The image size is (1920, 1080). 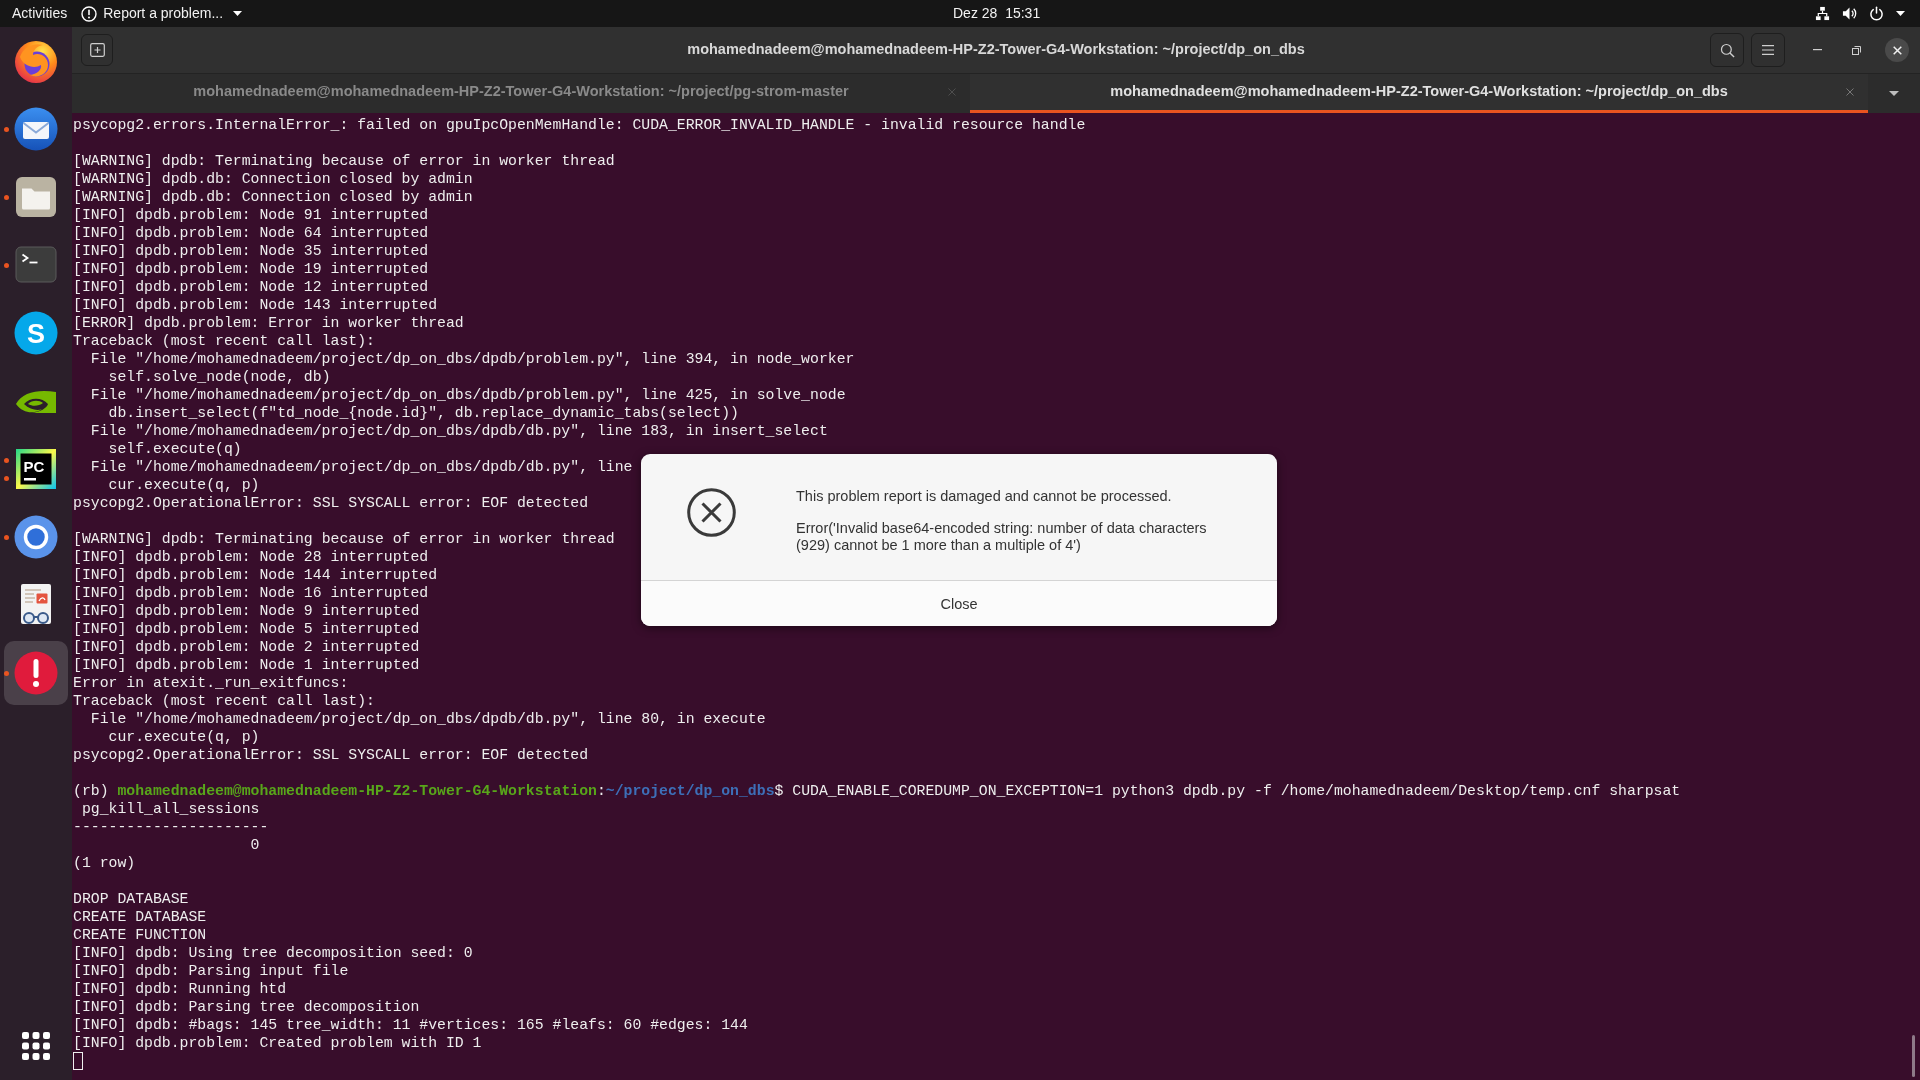 I want to click on output-line: [INFO] dpdb.problem: Created problem with ID 1, so click(x=277, y=1043).